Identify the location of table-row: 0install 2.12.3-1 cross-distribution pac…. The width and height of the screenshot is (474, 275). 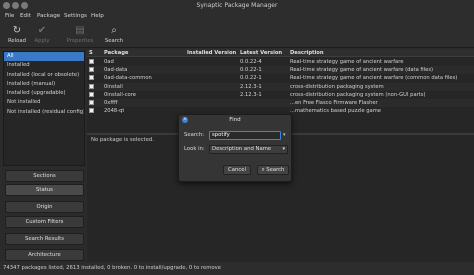
(280, 86).